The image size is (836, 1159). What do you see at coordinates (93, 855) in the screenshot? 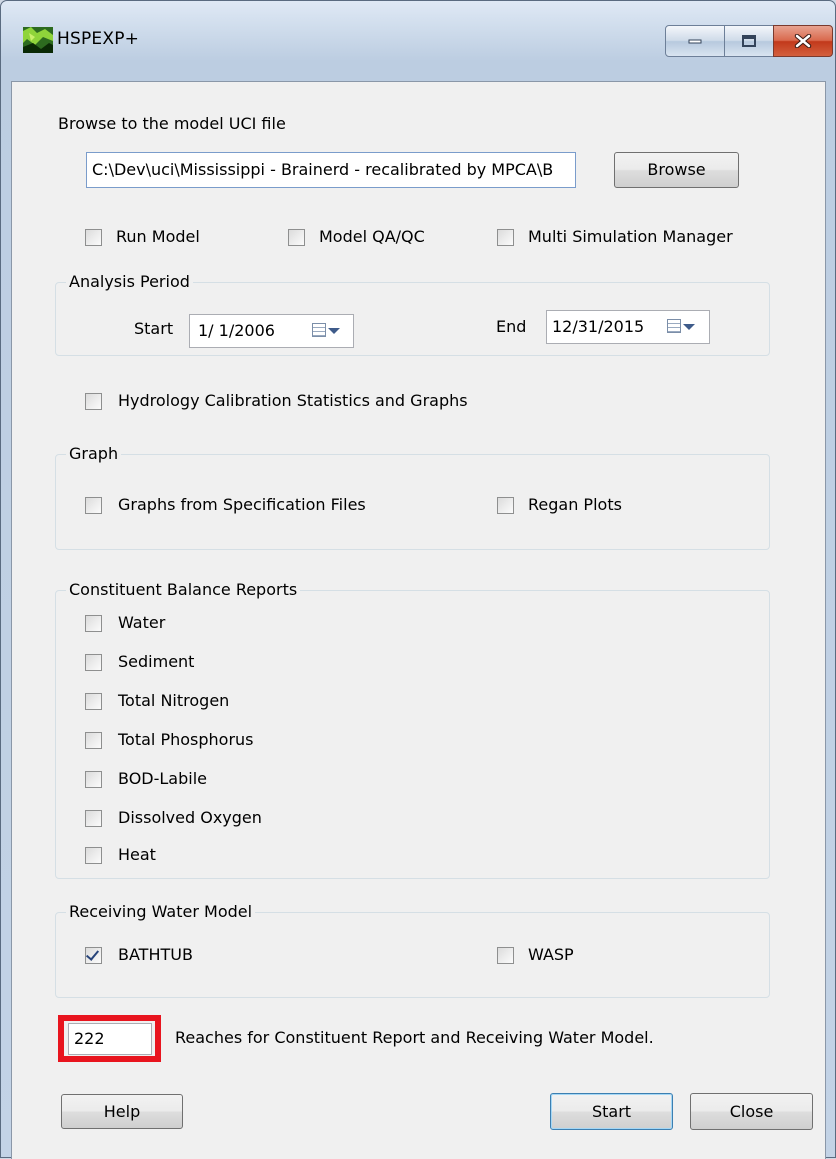
I see `heat-checkbox` at bounding box center [93, 855].